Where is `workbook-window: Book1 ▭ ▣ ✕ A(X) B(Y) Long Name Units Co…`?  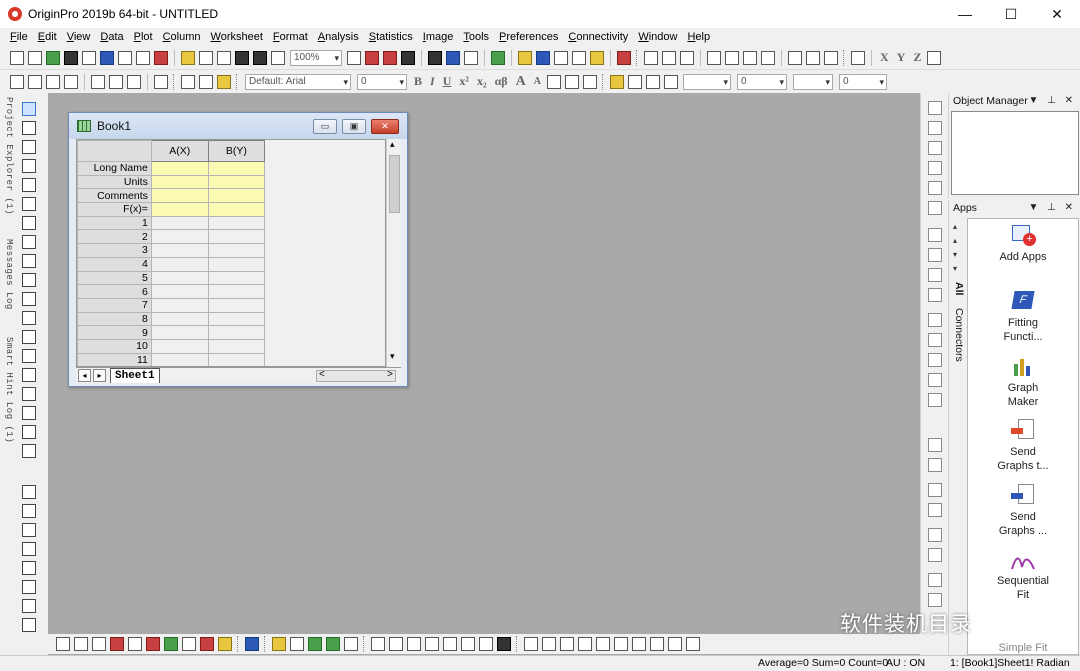 workbook-window: Book1 ▭ ▣ ✕ A(X) B(Y) Long Name Units Co… is located at coordinates (238, 249).